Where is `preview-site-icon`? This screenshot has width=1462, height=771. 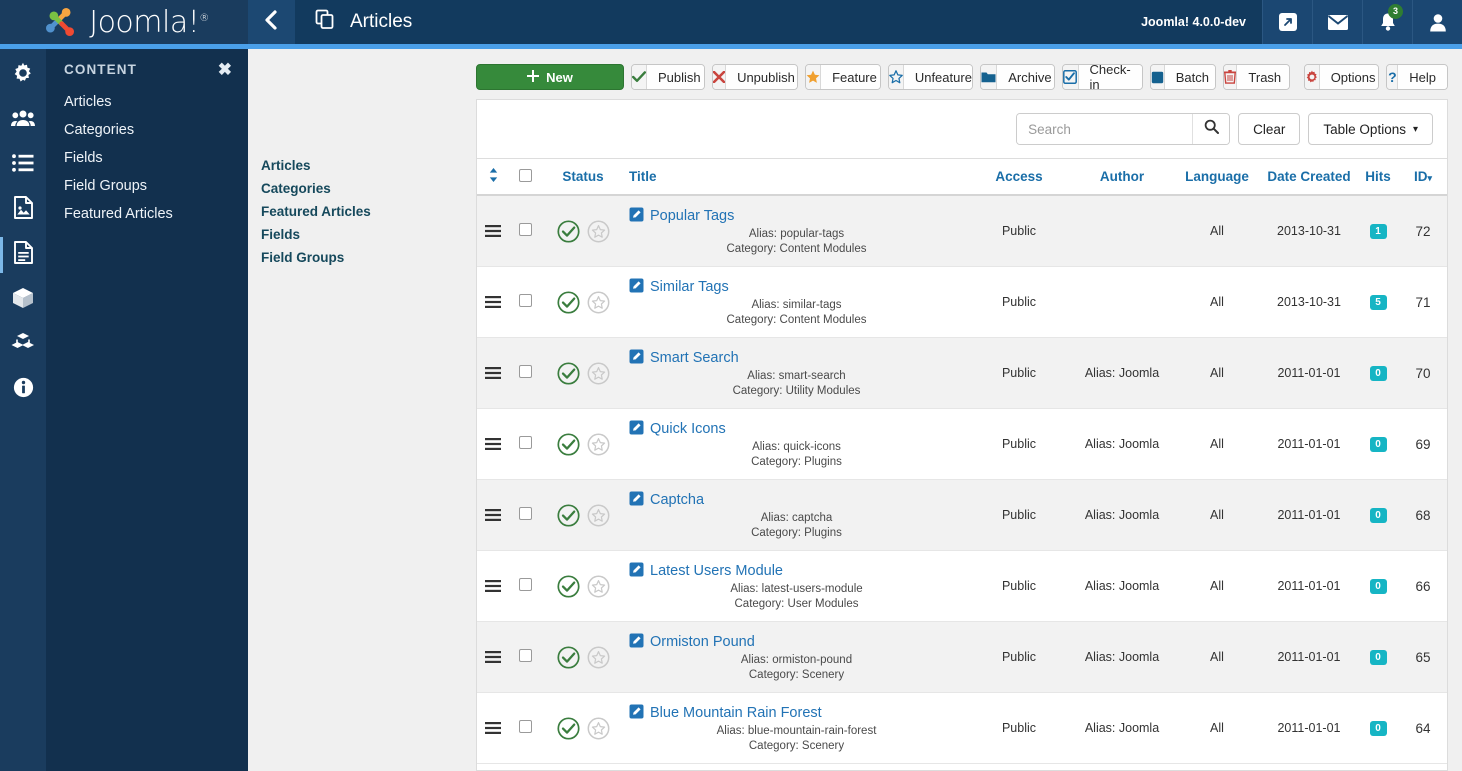
preview-site-icon is located at coordinates (1287, 22).